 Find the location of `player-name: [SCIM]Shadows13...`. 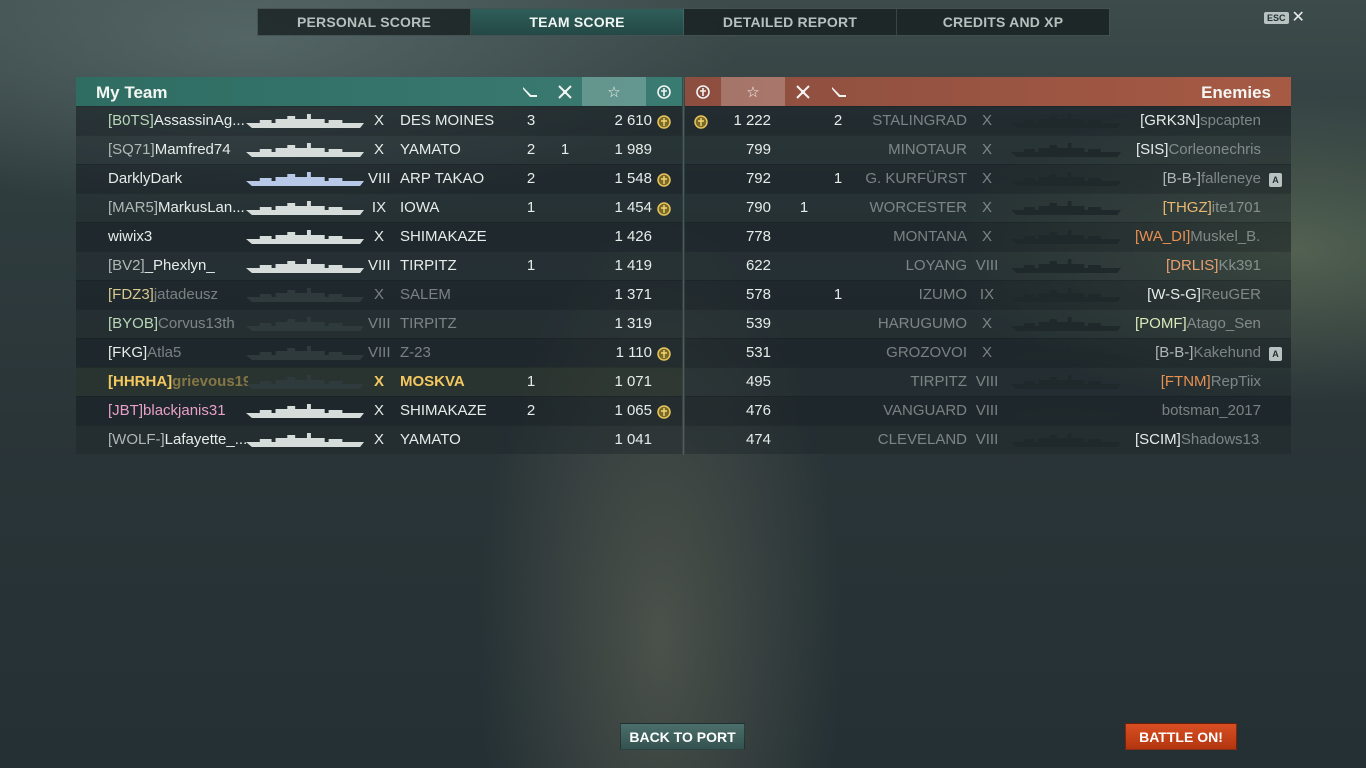

player-name: [SCIM]Shadows13... is located at coordinates (1198, 440).